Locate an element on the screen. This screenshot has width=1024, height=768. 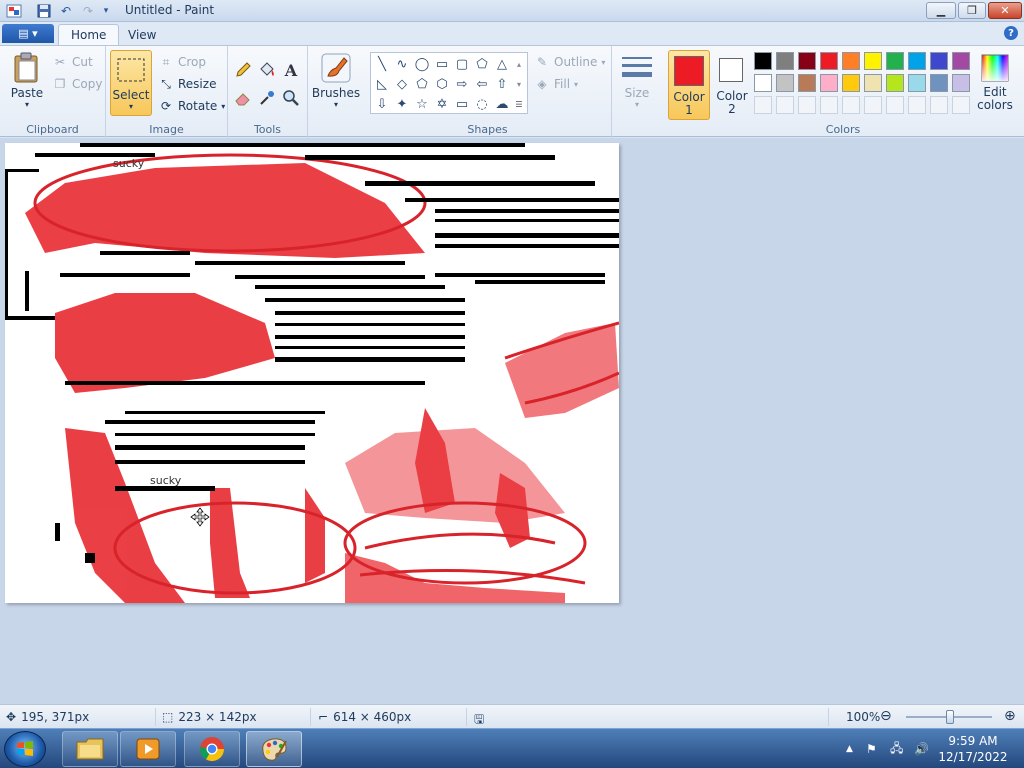
cut-button: ✂ Cut is located at coordinates (72, 62).